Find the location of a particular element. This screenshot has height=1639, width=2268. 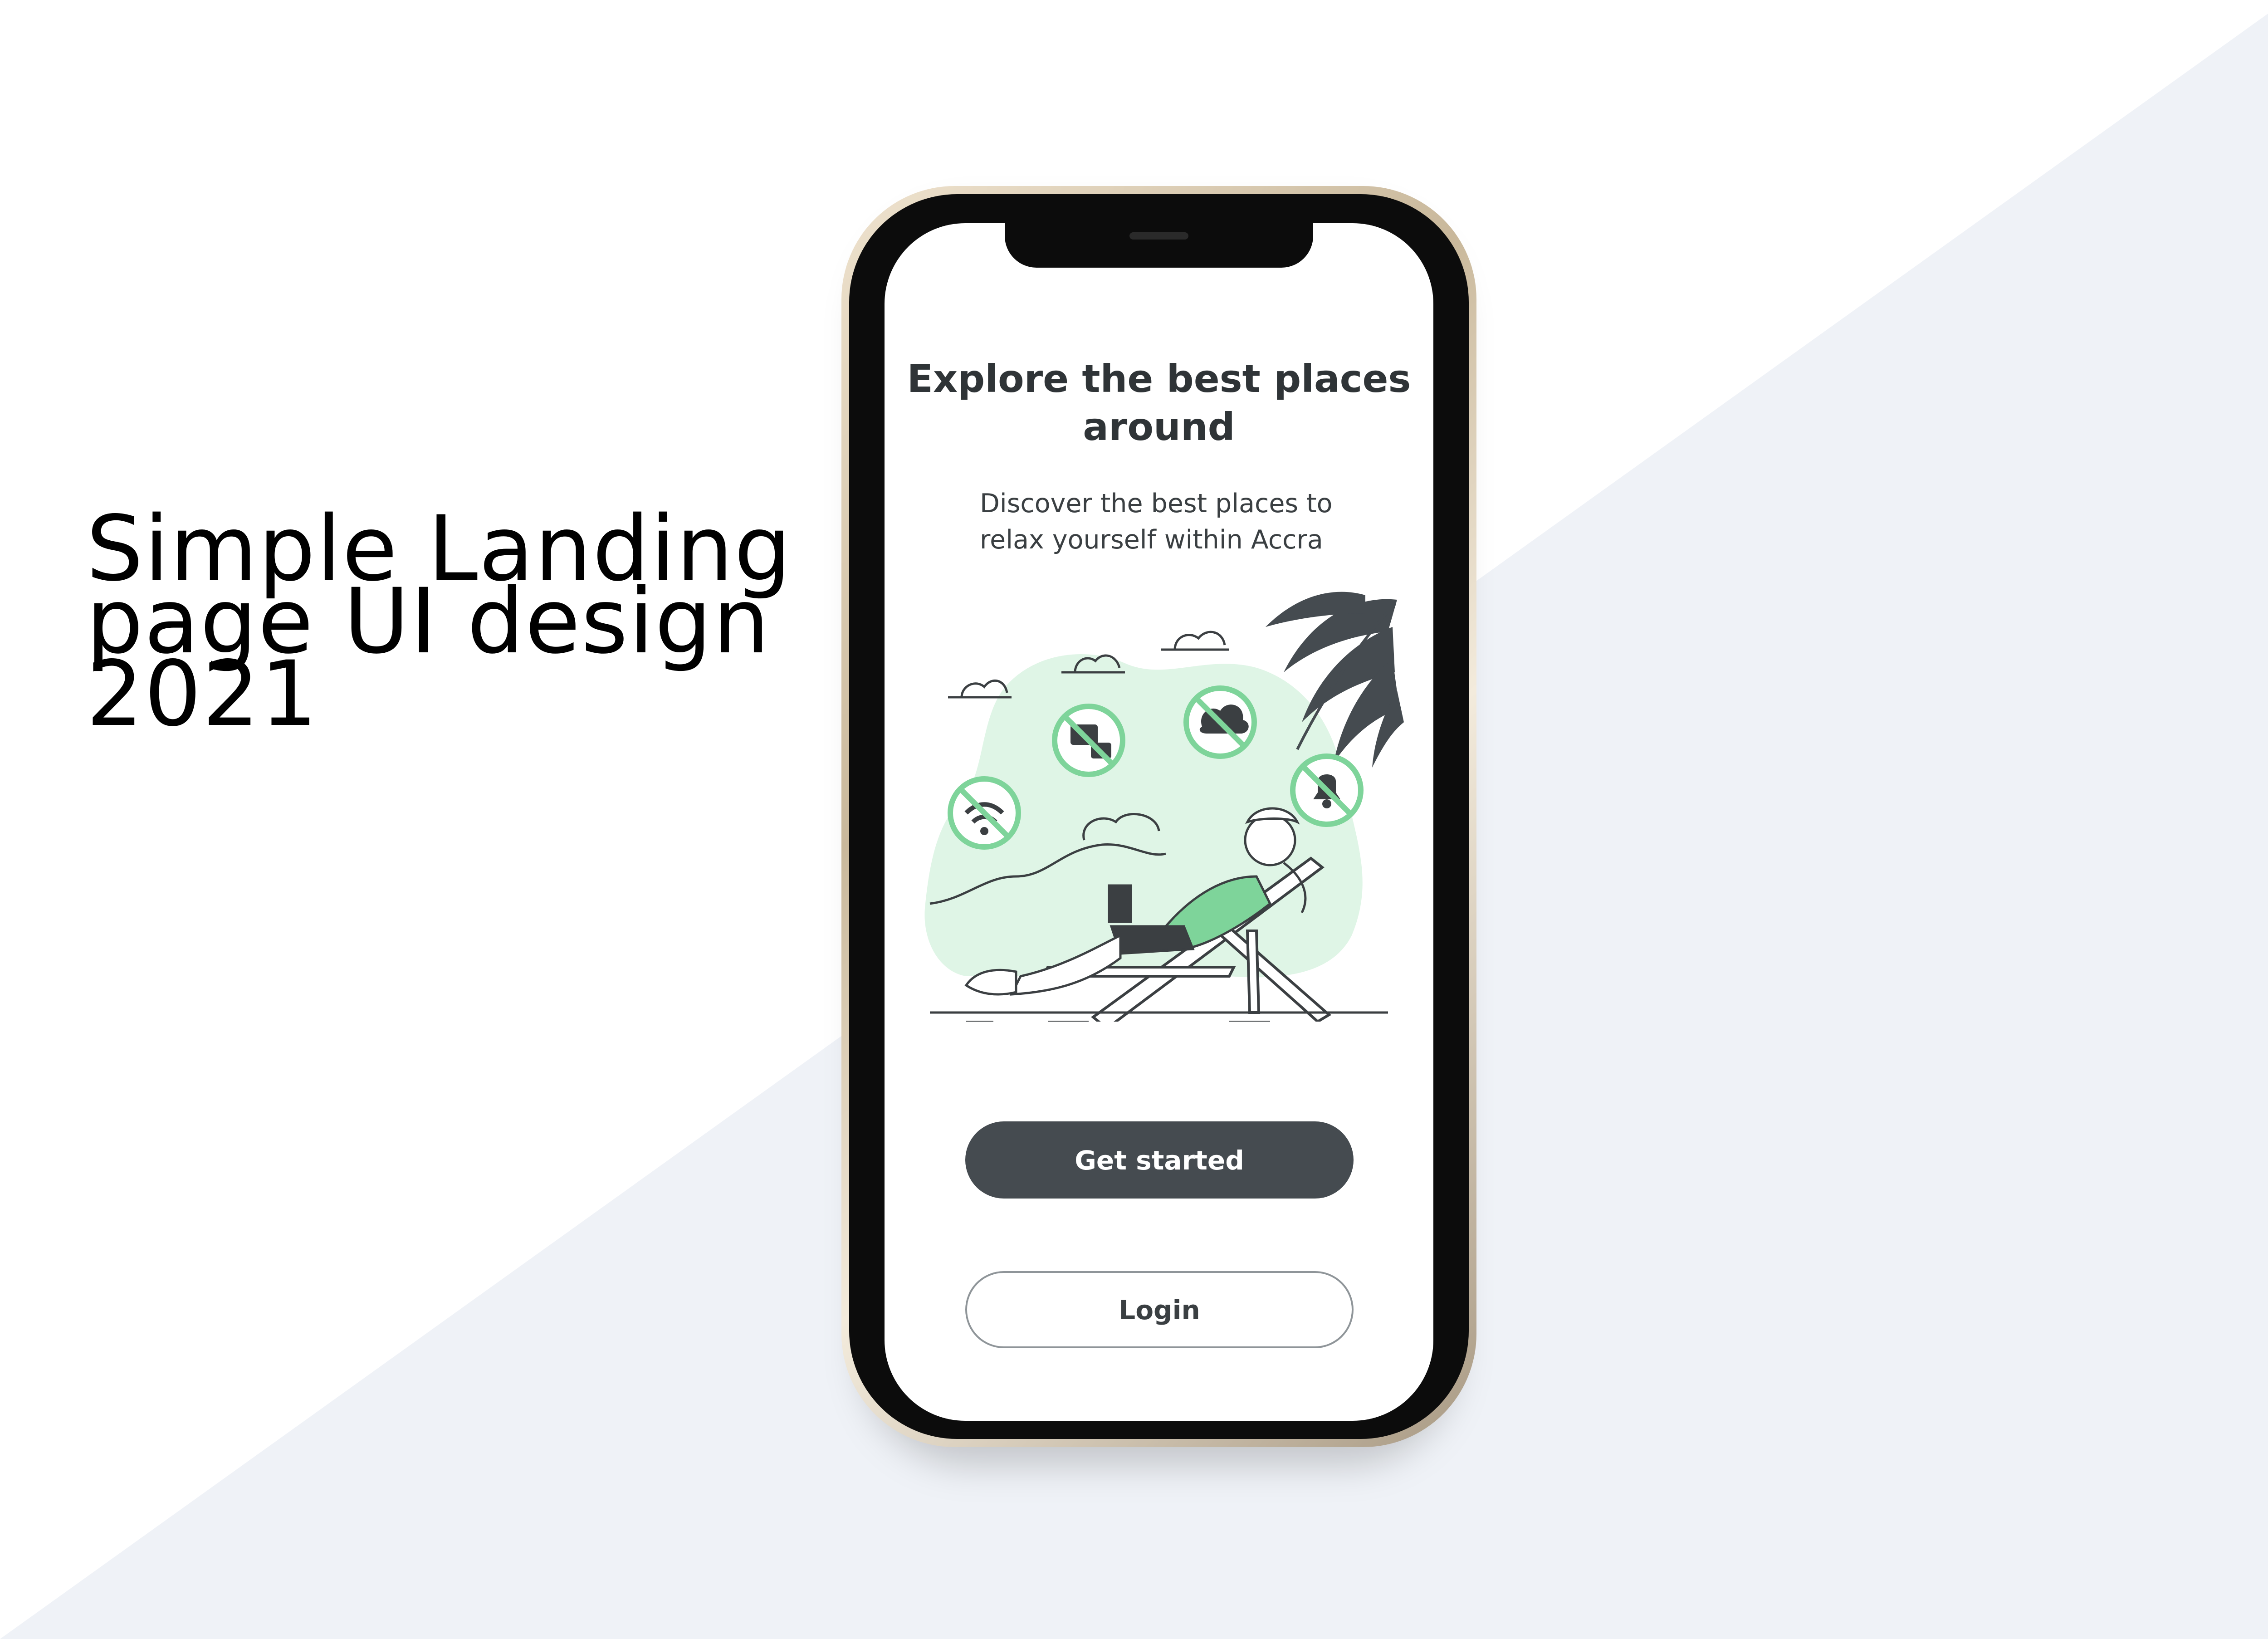

no-messages-icon is located at coordinates (1088, 740).